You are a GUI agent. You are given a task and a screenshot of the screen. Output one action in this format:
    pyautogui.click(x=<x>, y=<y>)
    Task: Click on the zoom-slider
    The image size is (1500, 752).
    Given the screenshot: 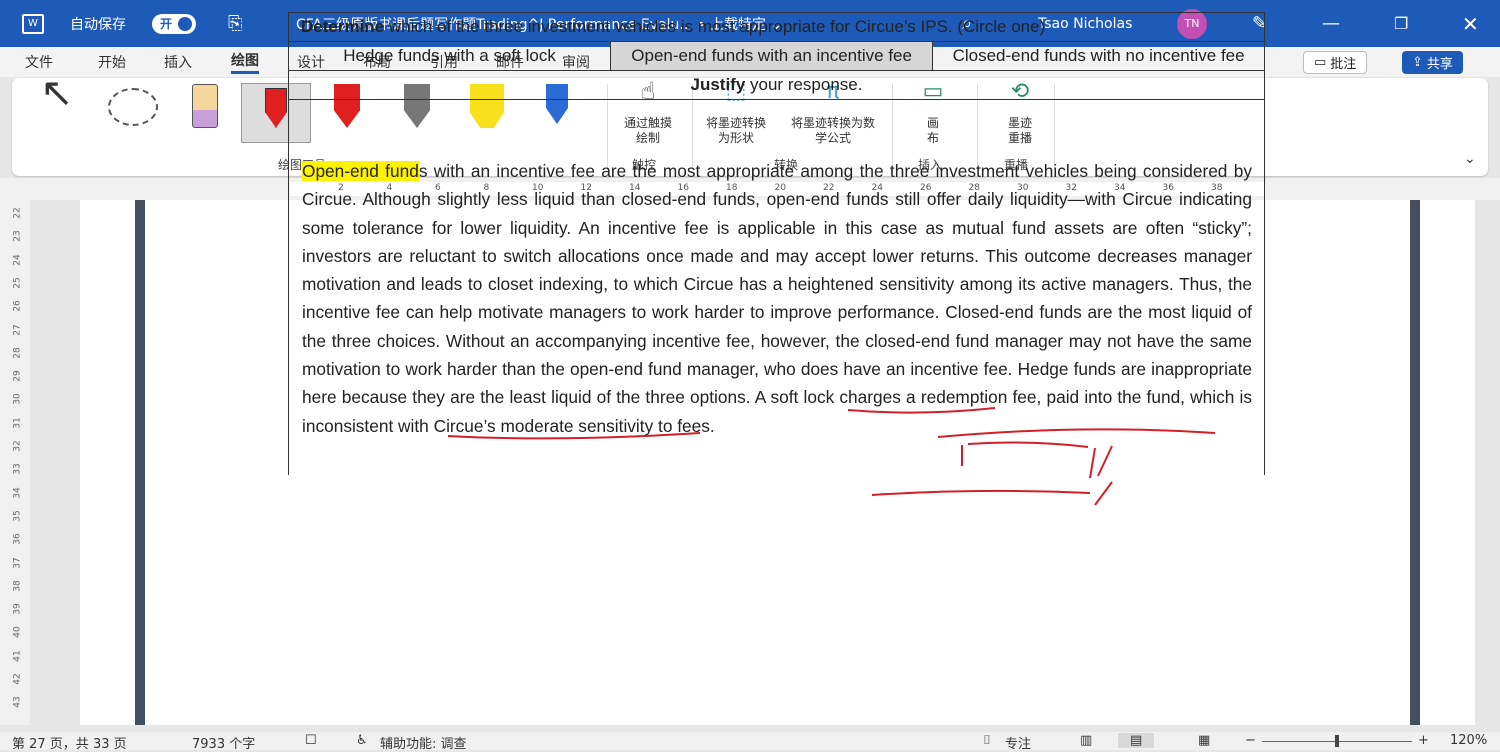 What is the action you would take?
    pyautogui.click(x=1337, y=741)
    